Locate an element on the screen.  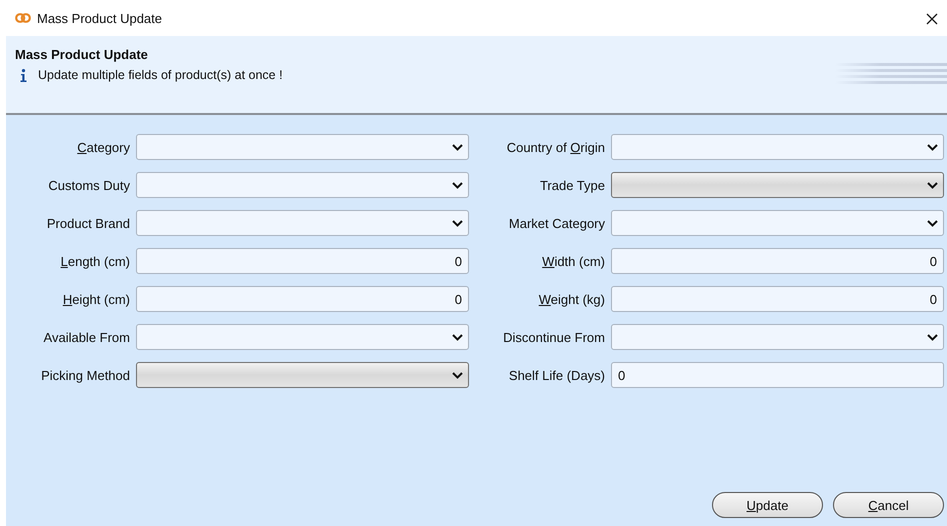
field-label: Shelf Life (Days) is located at coordinates (556, 375).